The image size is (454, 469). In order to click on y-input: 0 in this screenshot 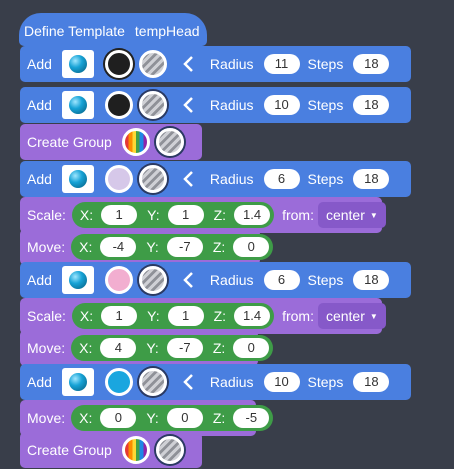, I will do `click(184, 418)`.